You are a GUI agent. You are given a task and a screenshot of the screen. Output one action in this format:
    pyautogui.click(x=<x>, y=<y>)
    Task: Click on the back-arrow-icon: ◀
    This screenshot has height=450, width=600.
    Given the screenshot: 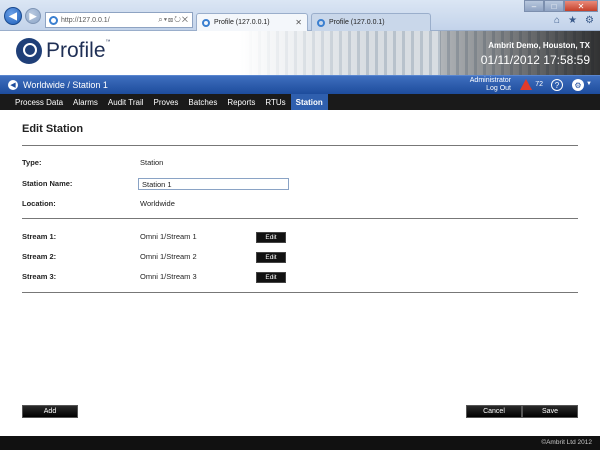 What is the action you would take?
    pyautogui.click(x=13, y=16)
    